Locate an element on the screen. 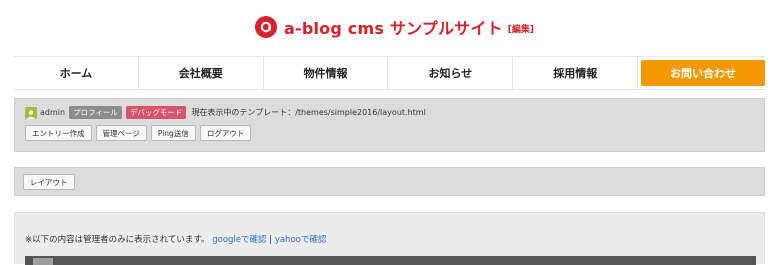 Image resolution: width=780 pixels, height=265 pixels. global-nav: ホーム 会社概要 物件情報 お知らせ 採用情報 お問い合わせ is located at coordinates (389, 73).